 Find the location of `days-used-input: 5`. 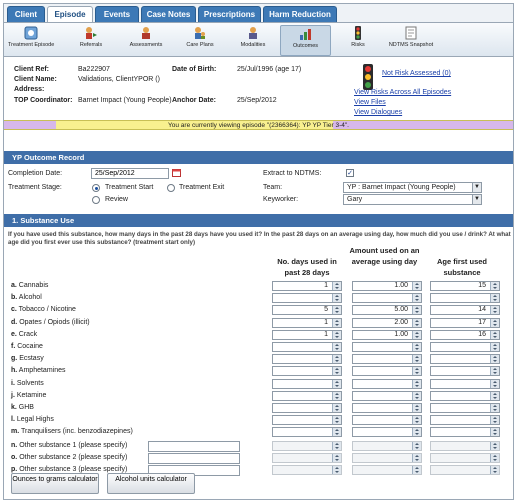

days-used-input: 5 is located at coordinates (307, 310).